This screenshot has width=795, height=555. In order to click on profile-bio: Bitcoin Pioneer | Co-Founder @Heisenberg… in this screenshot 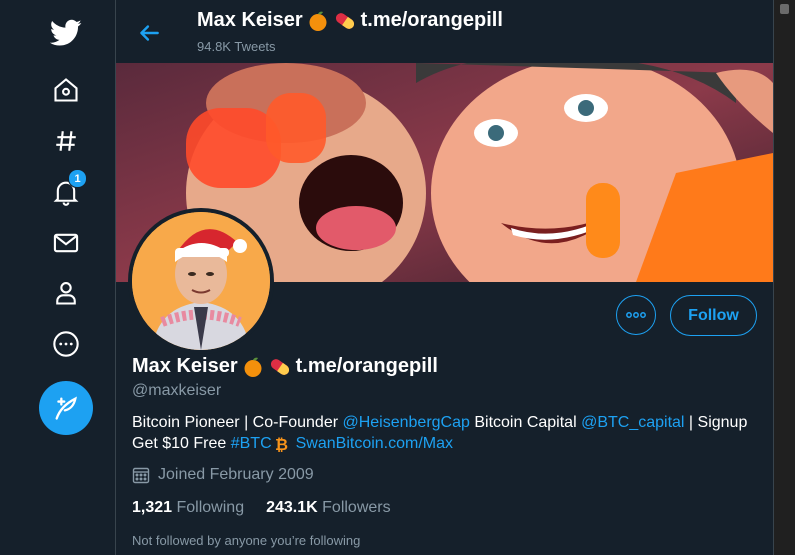, I will do `click(447, 433)`.